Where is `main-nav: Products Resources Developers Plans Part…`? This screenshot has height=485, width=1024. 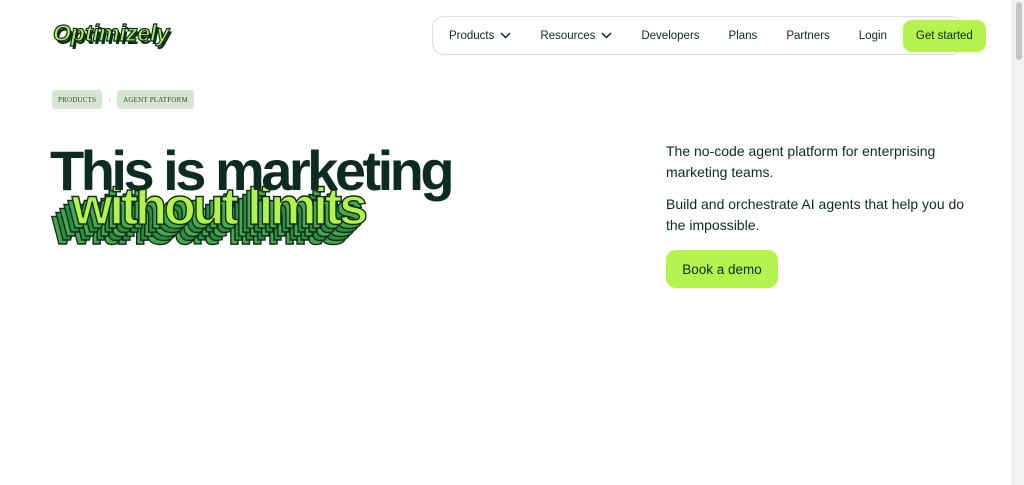 main-nav: Products Resources Developers Plans Part… is located at coordinates (709, 35).